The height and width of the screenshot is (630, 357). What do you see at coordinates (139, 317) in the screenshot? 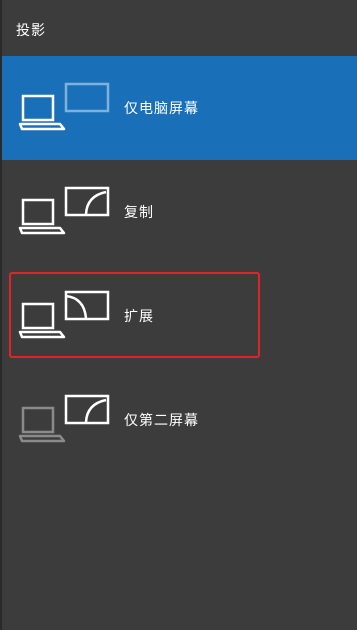
I see `option-label: 扩展` at bounding box center [139, 317].